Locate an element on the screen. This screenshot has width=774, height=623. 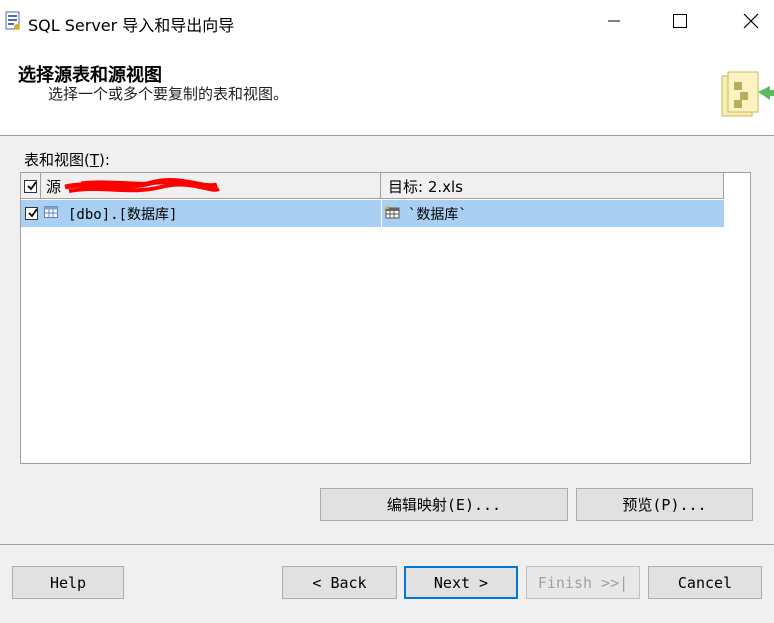
redaction-scribble is located at coordinates (142, 185).